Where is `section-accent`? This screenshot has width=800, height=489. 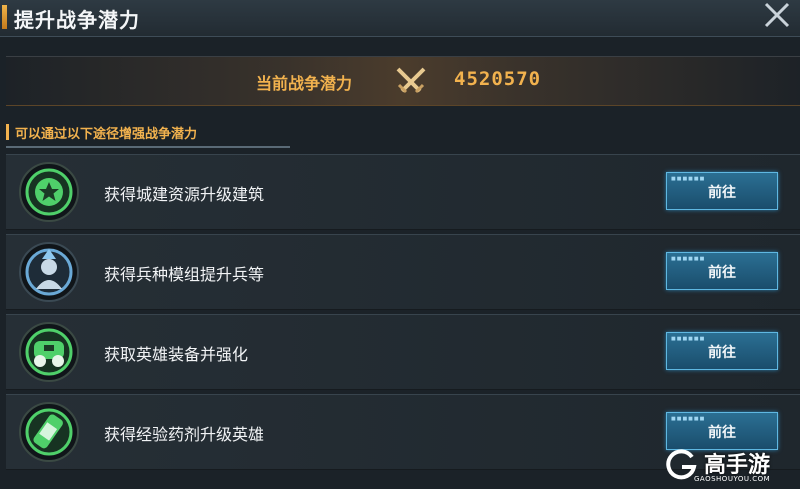 section-accent is located at coordinates (7, 132).